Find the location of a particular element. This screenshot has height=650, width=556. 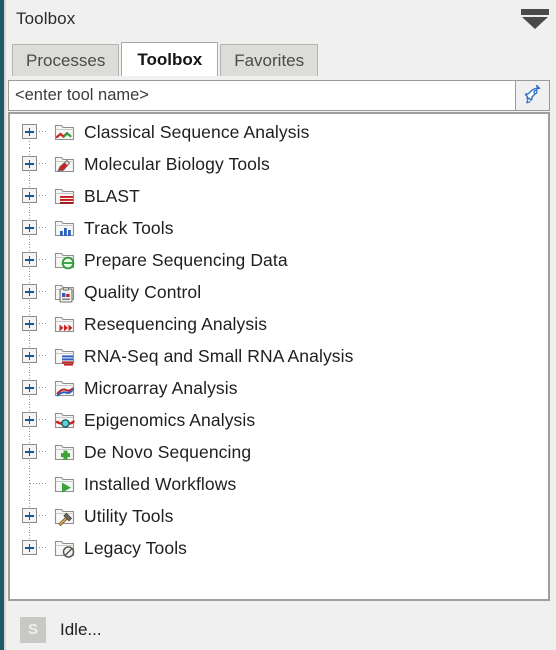

page-title: Toolbox is located at coordinates (46, 18).